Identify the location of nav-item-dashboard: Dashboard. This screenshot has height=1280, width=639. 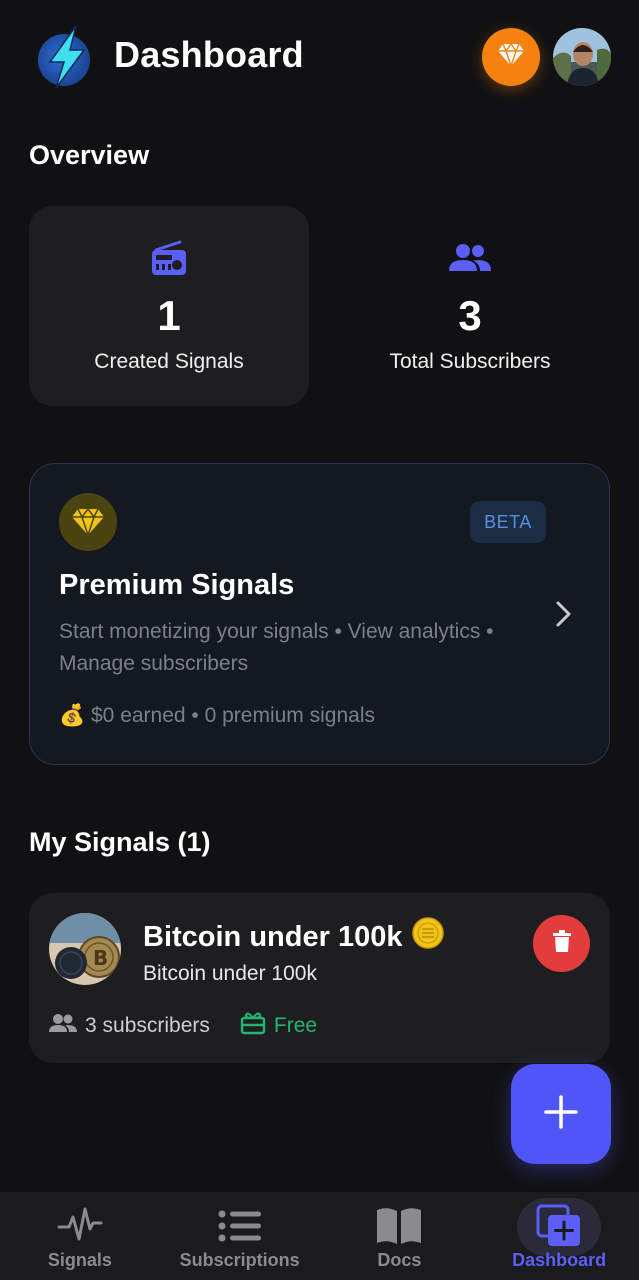
(559, 1236).